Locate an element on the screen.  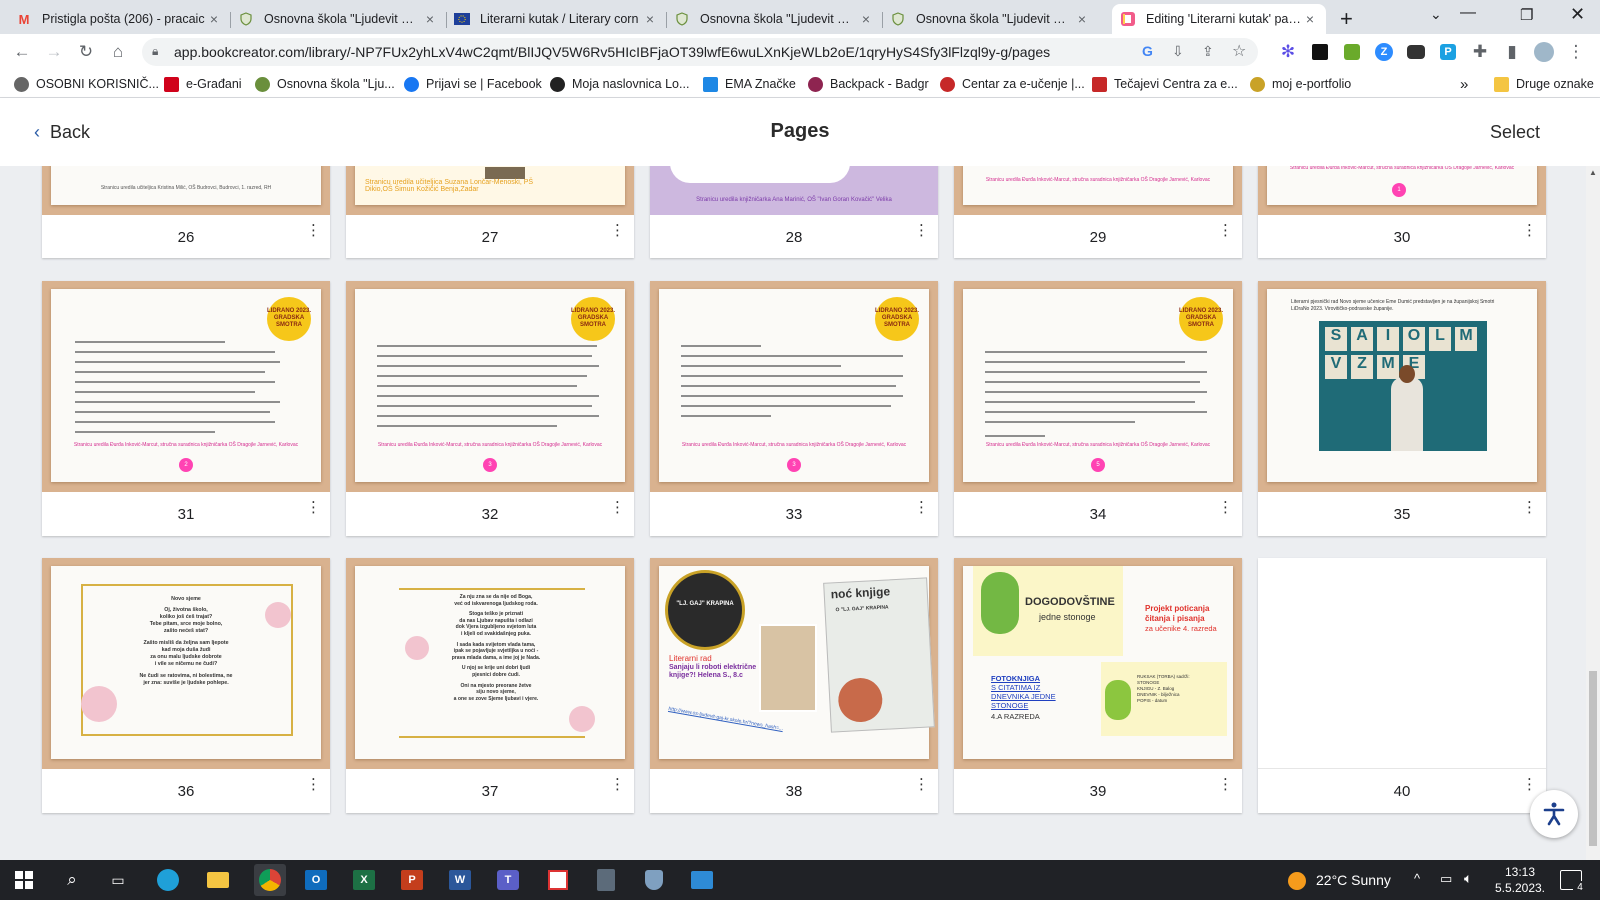
extension-android-icon is located at coordinates (1352, 52).